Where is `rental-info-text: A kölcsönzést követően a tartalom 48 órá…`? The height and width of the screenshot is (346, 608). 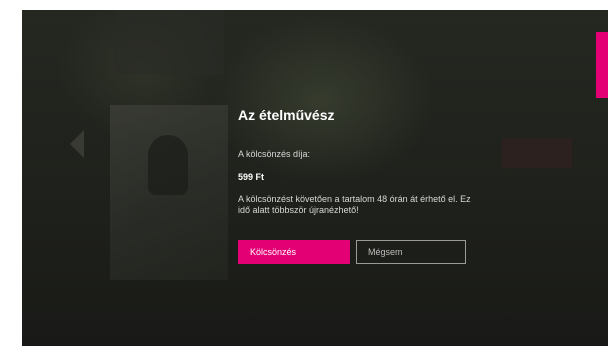 rental-info-text: A kölcsönzést követően a tartalom 48 órá… is located at coordinates (354, 204).